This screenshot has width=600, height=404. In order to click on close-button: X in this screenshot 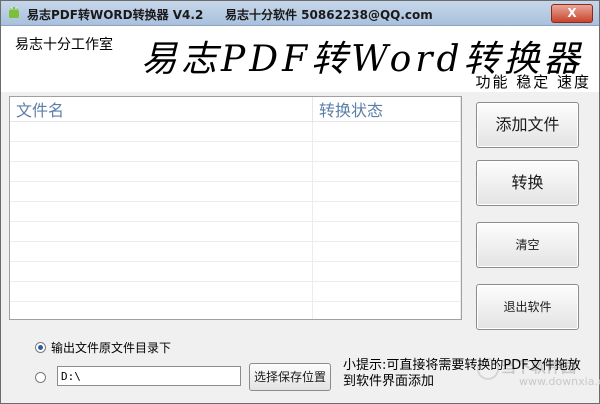, I will do `click(572, 13)`.